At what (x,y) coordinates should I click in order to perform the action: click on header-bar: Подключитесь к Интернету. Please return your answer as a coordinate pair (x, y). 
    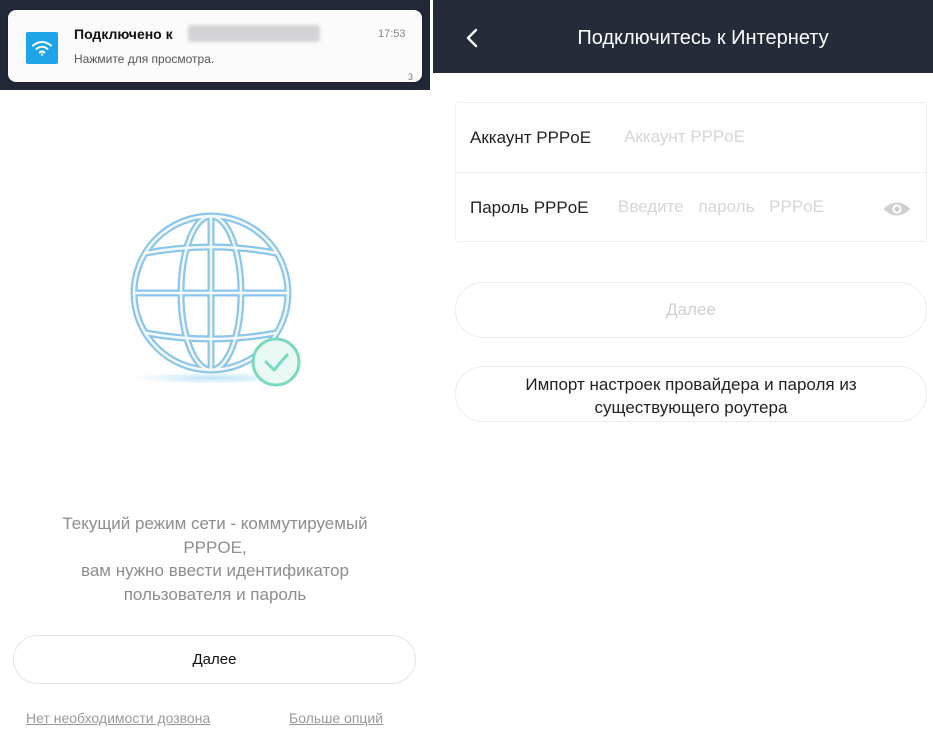
    Looking at the image, I should click on (683, 36).